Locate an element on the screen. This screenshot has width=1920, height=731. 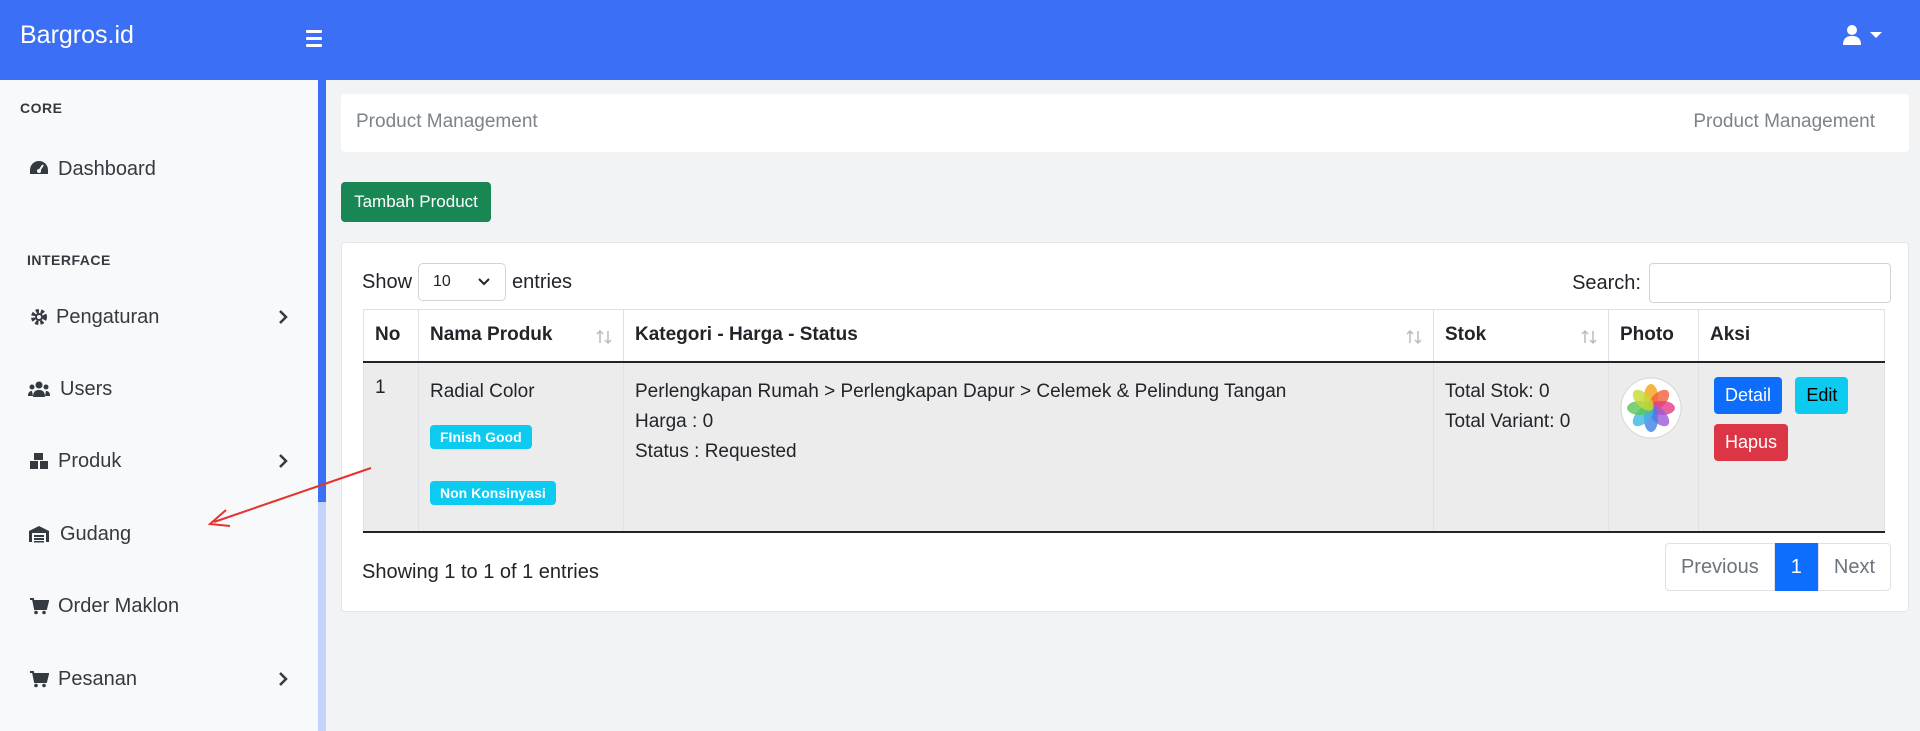
cell-photo is located at coordinates (1653, 447).